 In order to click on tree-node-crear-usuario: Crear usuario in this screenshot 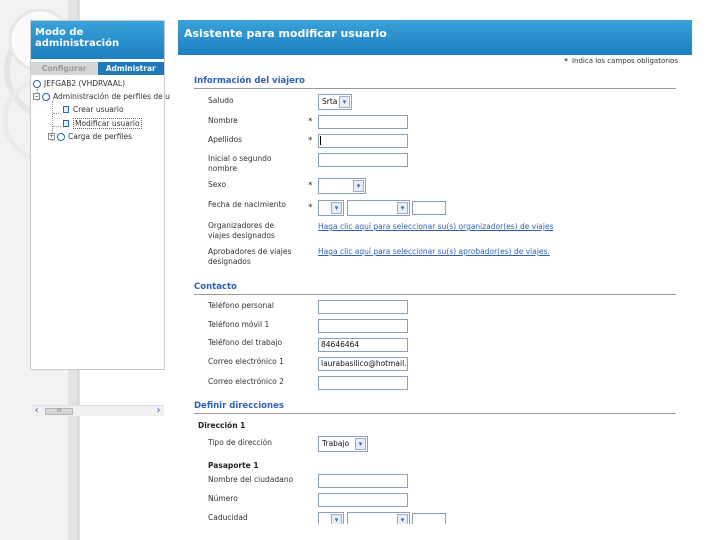, I will do `click(93, 109)`.